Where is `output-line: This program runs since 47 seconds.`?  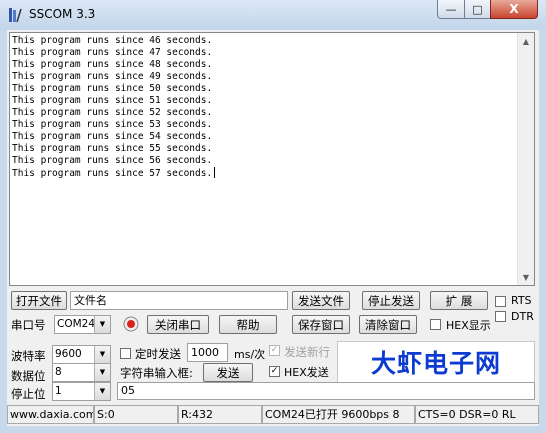
output-line: This program runs since 47 seconds. is located at coordinates (112, 52).